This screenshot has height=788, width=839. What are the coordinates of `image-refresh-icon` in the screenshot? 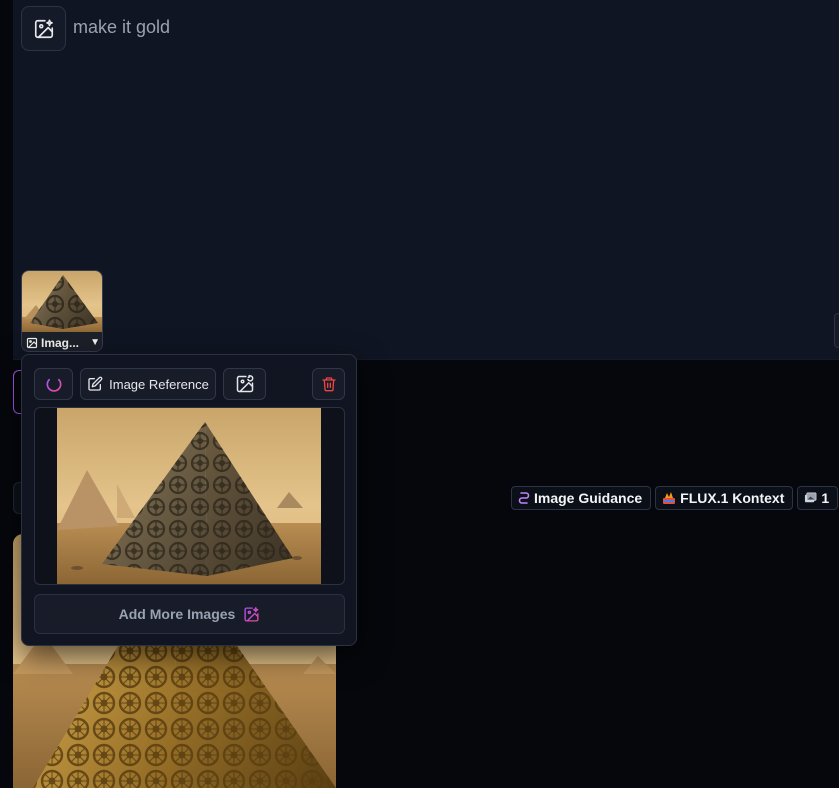 It's located at (244, 383).